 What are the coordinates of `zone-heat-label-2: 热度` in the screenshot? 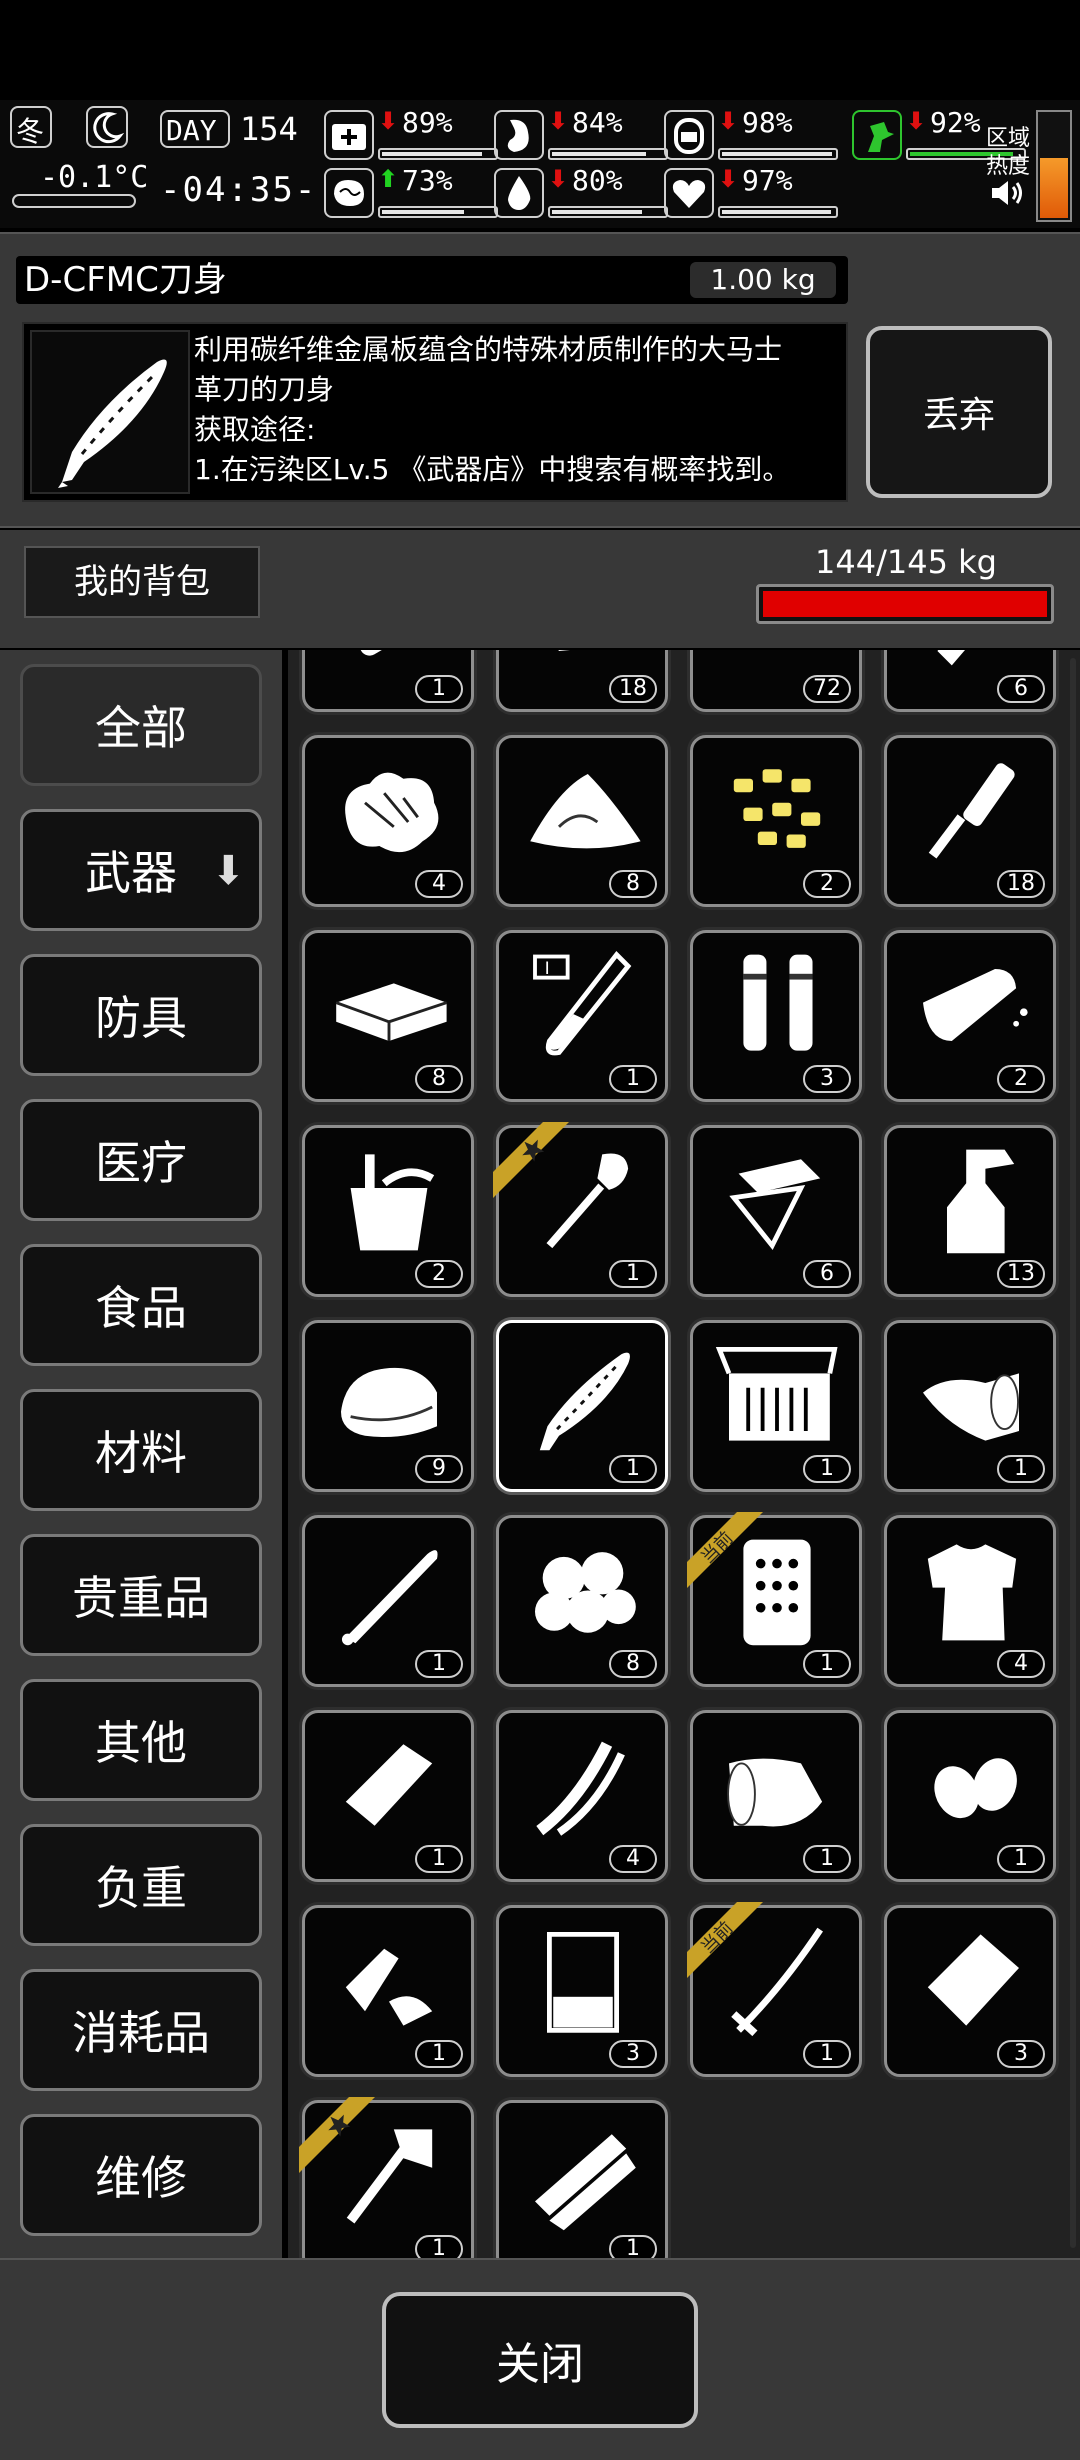 It's located at (1008, 166).